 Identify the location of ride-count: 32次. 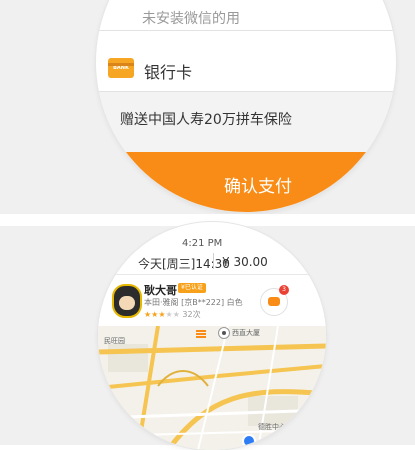
(191, 314).